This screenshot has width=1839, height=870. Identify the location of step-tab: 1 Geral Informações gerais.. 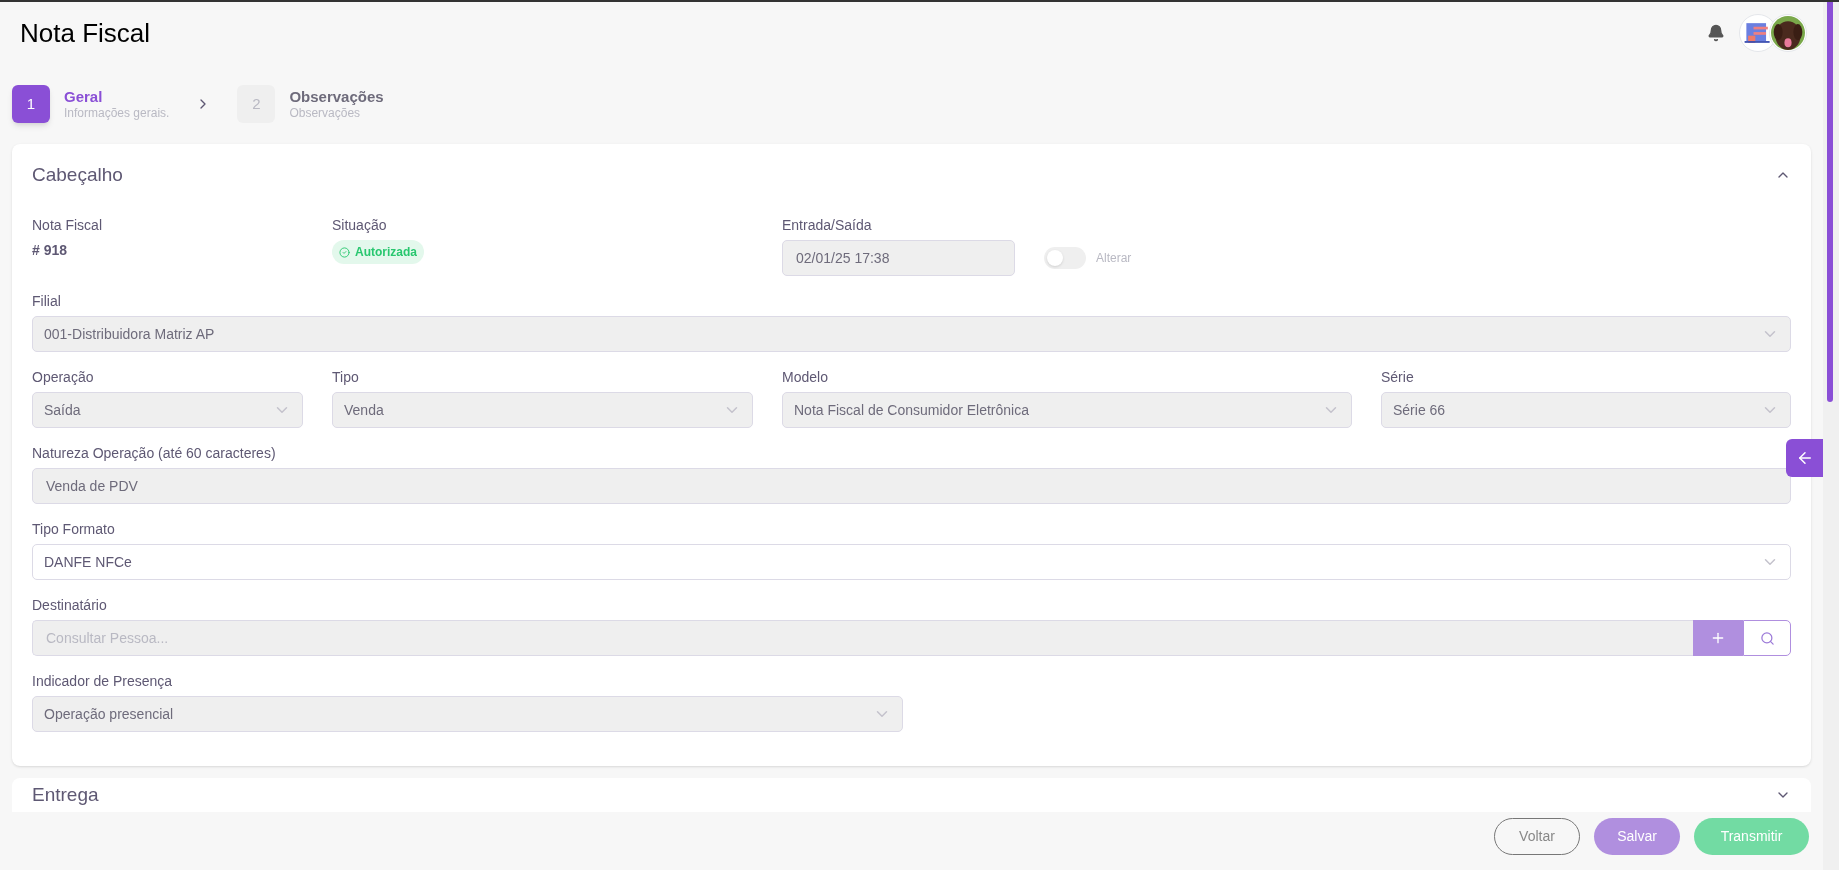
(91, 104).